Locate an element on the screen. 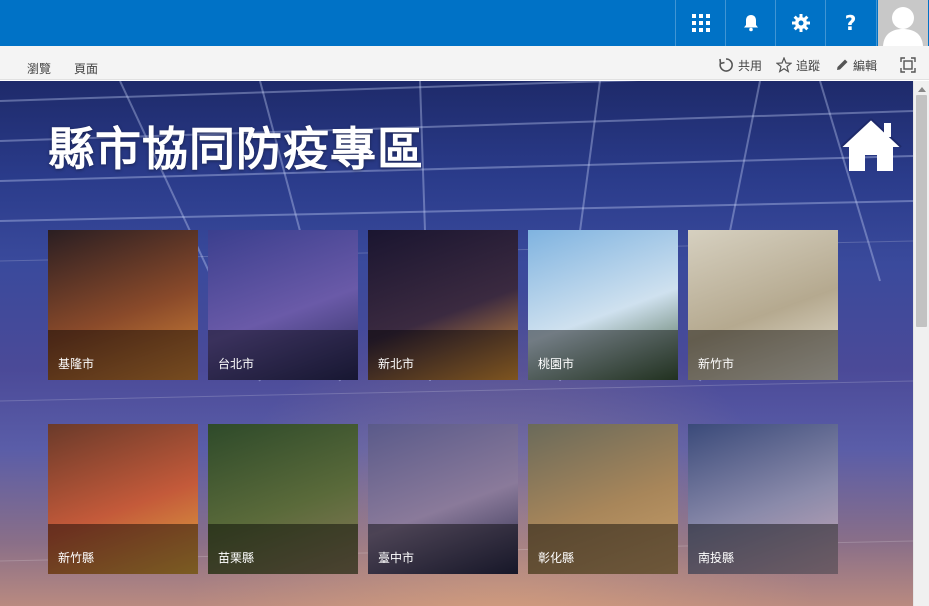 The width and height of the screenshot is (929, 606). scroll-thumb is located at coordinates (921, 211).